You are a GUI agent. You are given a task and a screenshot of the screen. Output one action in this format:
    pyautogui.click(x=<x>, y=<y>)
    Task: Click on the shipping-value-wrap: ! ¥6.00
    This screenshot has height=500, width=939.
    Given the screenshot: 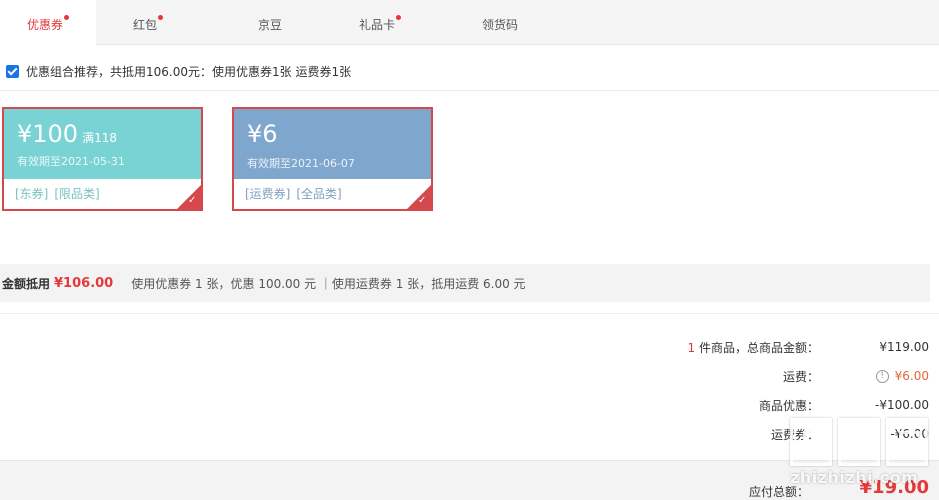 What is the action you would take?
    pyautogui.click(x=874, y=376)
    